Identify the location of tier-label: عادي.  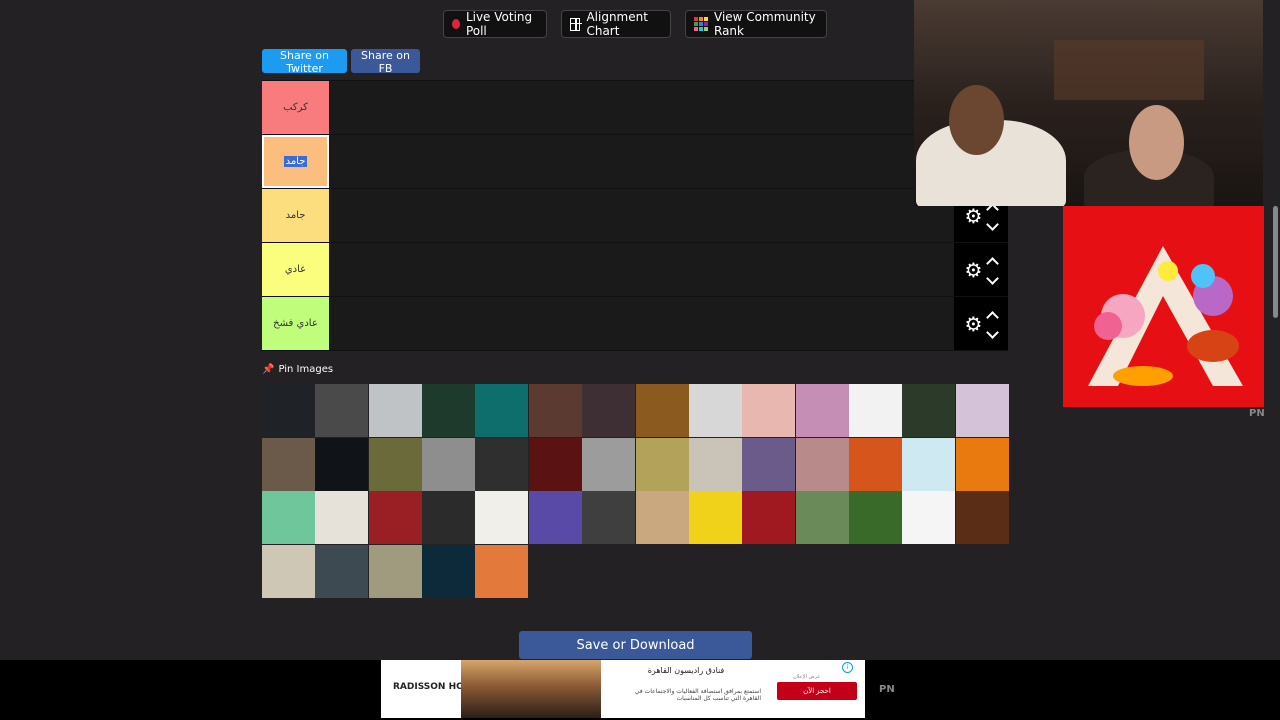
(295, 269).